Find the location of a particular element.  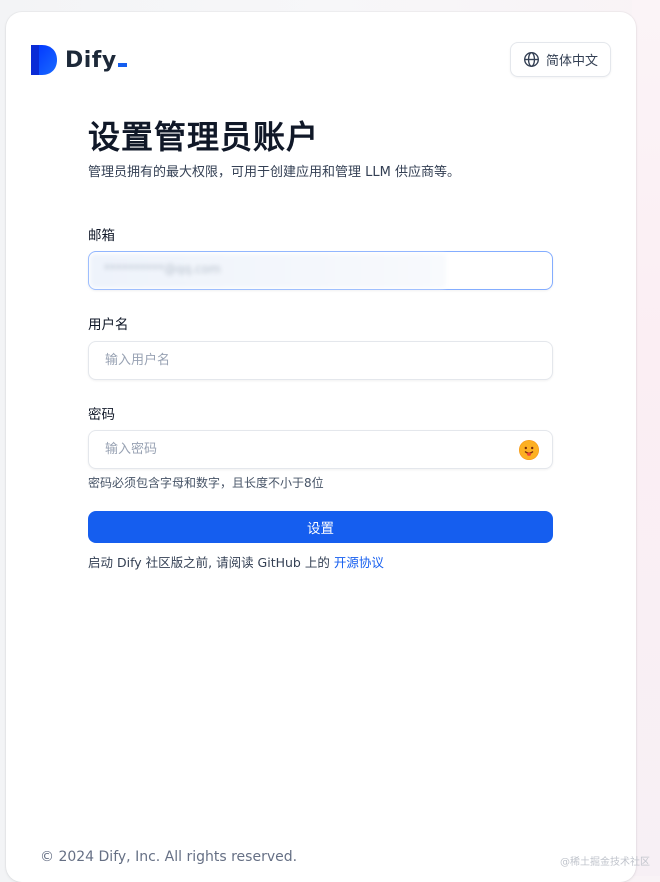

email-label: 邮箱 is located at coordinates (101, 236).